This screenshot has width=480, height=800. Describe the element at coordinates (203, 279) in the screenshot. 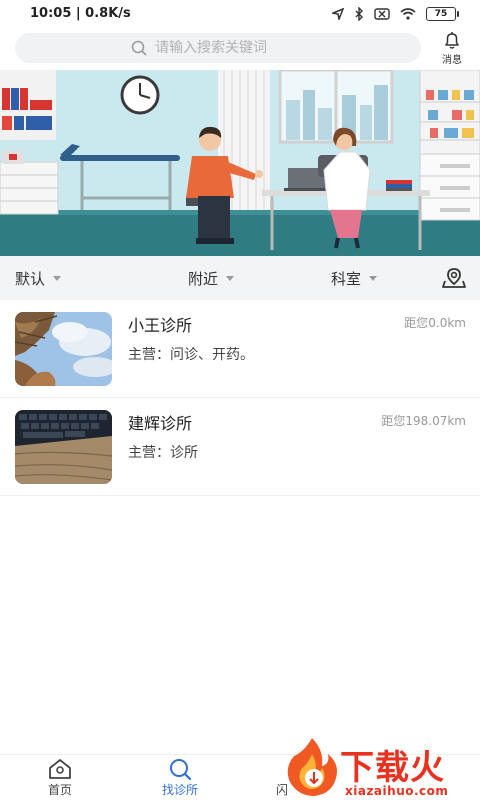

I see `filter-nearby-label: 附近` at that location.